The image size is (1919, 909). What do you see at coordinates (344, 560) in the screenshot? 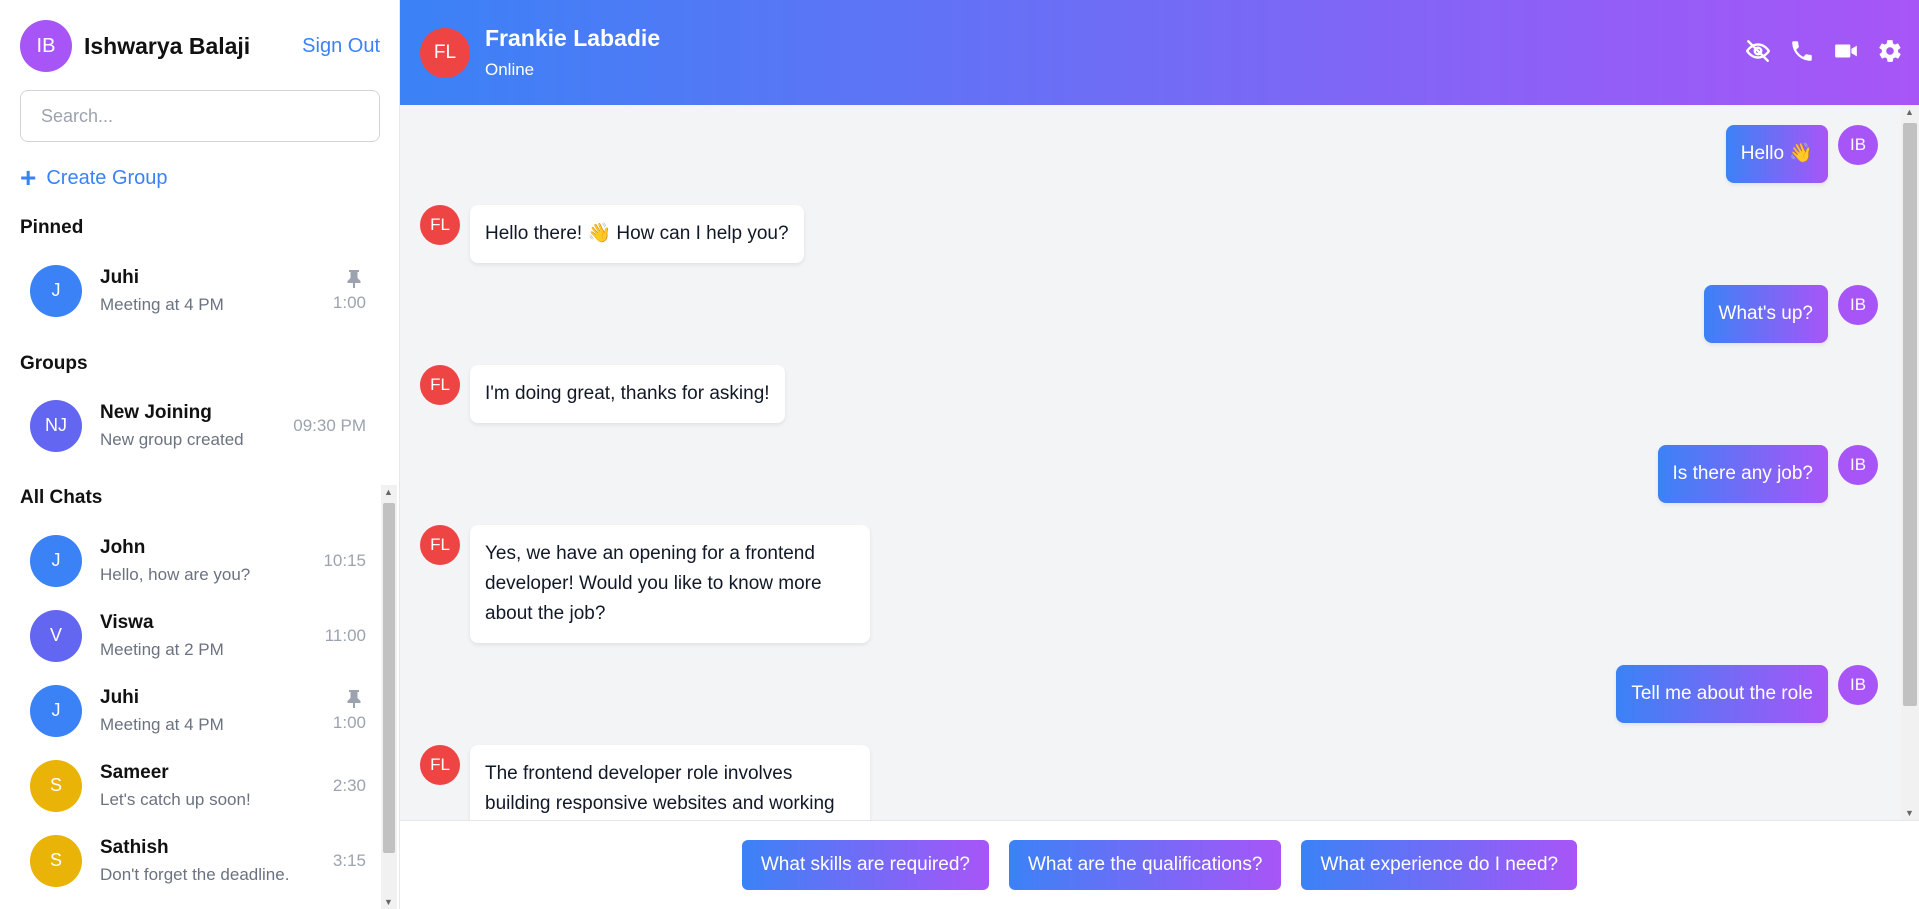
I see `chat-time: 10:15` at bounding box center [344, 560].